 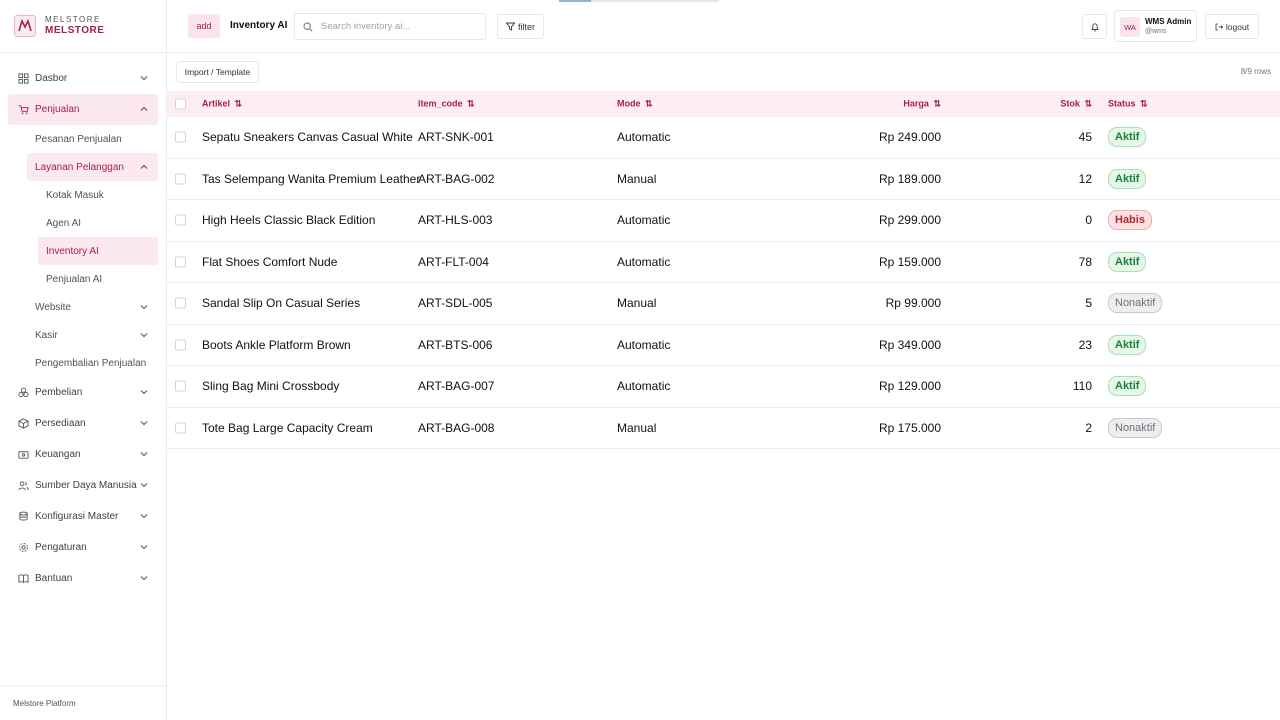 I want to click on cell-harga: Rp 349.000, so click(x=909, y=344).